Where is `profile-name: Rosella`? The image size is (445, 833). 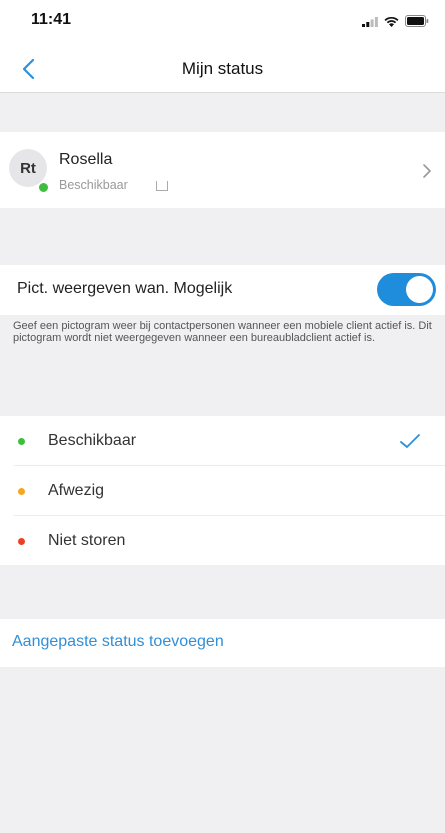 profile-name: Rosella is located at coordinates (86, 159).